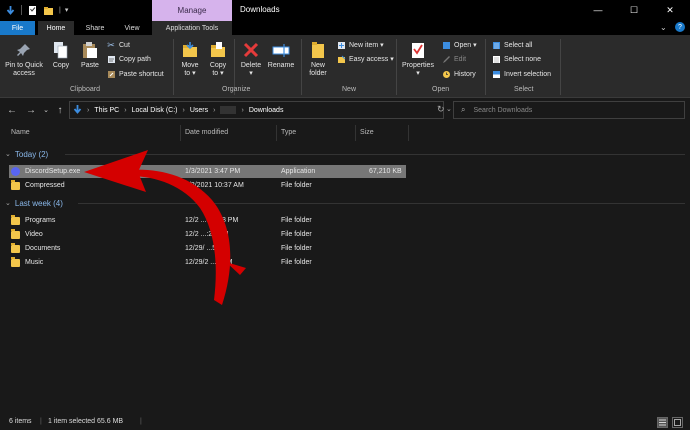 The image size is (690, 430). Describe the element at coordinates (670, 10) in the screenshot. I see `close-button: ✕` at that location.